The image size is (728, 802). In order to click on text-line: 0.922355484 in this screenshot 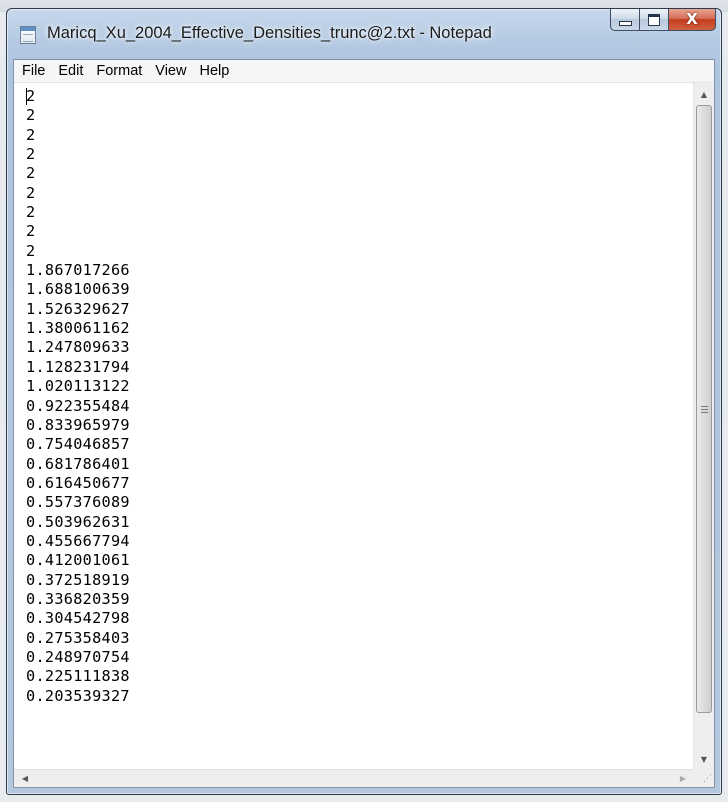, I will do `click(78, 405)`.